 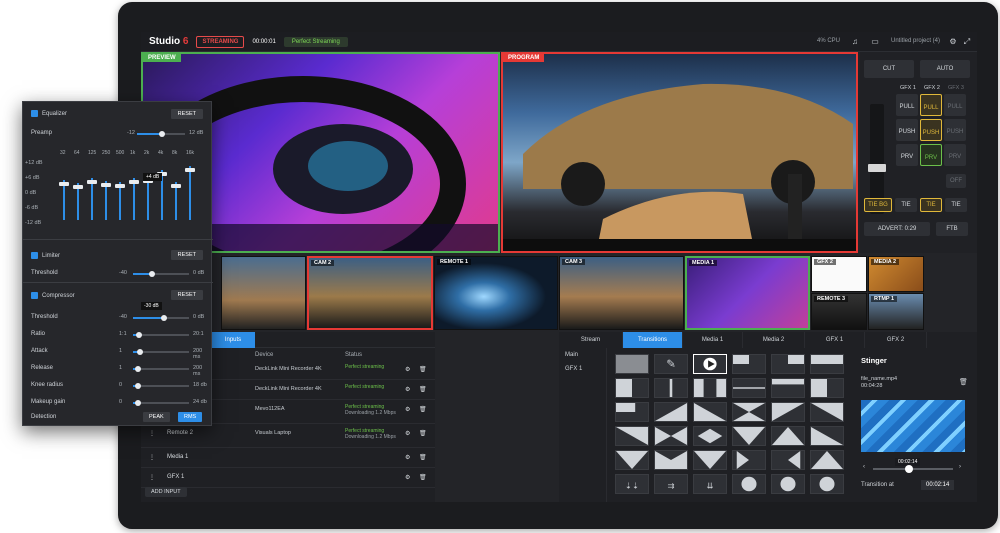 What do you see at coordinates (864, 467) in the screenshot?
I see `prev-frame-icon: ‹` at bounding box center [864, 467].